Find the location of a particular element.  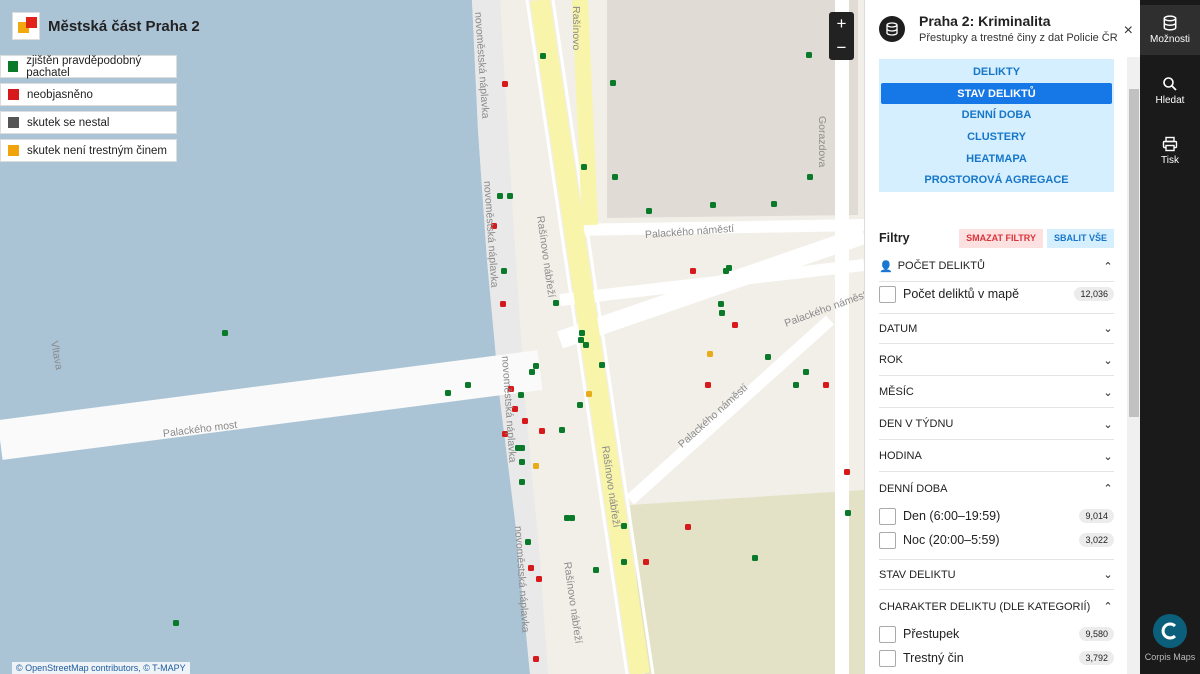

corpis-maps-logo: Corpis Maps is located at coordinates (1170, 638).